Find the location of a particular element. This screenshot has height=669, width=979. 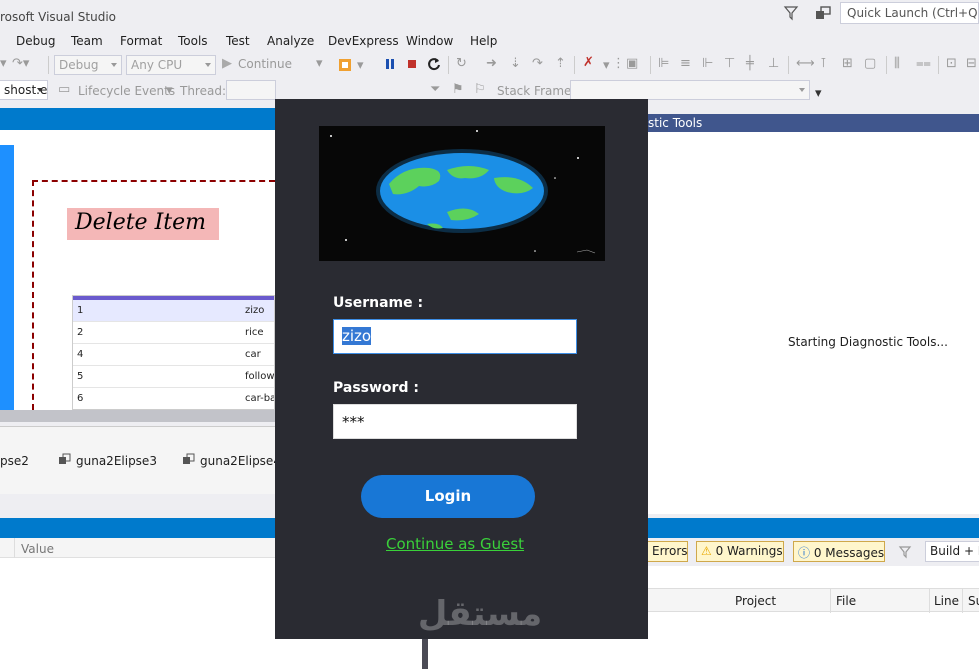

stack-frame-combo is located at coordinates (690, 90).